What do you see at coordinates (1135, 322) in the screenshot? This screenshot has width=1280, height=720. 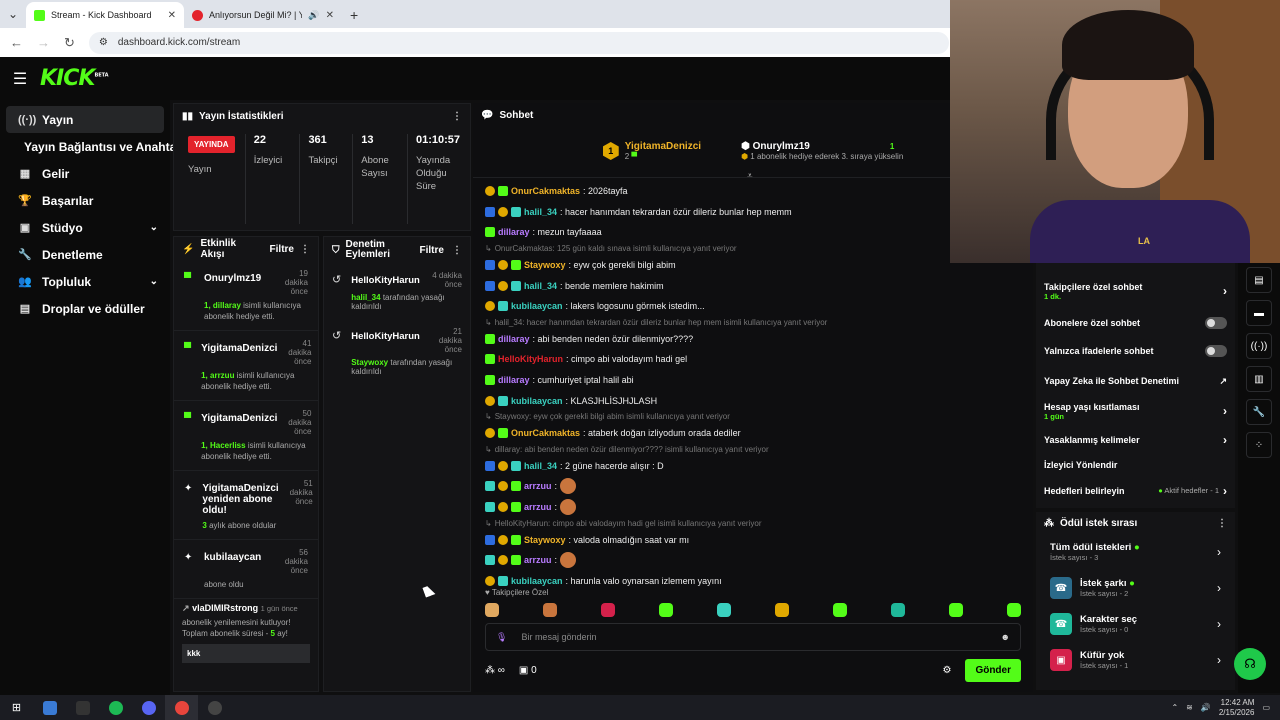 I see `setting-subs-only: Abonelere özel sohbet` at bounding box center [1135, 322].